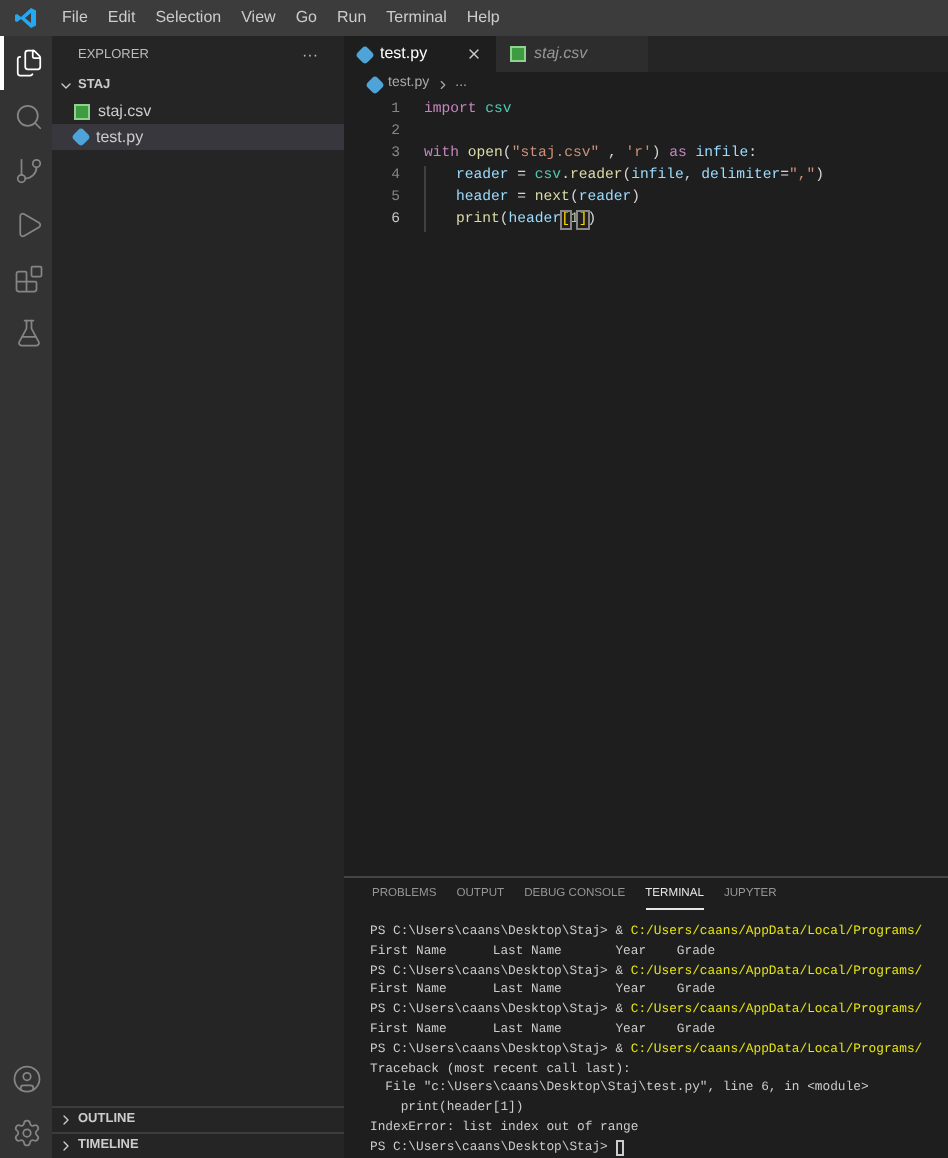 The width and height of the screenshot is (948, 1158). Describe the element at coordinates (310, 56) in the screenshot. I see `more-actions: ···` at that location.